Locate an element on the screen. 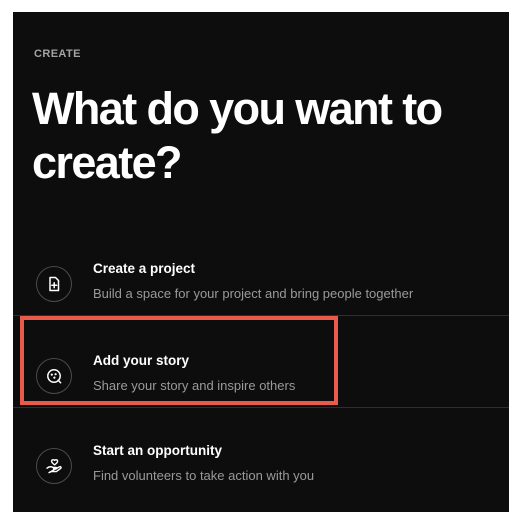  option-description: Share your story and inspire others is located at coordinates (194, 385).